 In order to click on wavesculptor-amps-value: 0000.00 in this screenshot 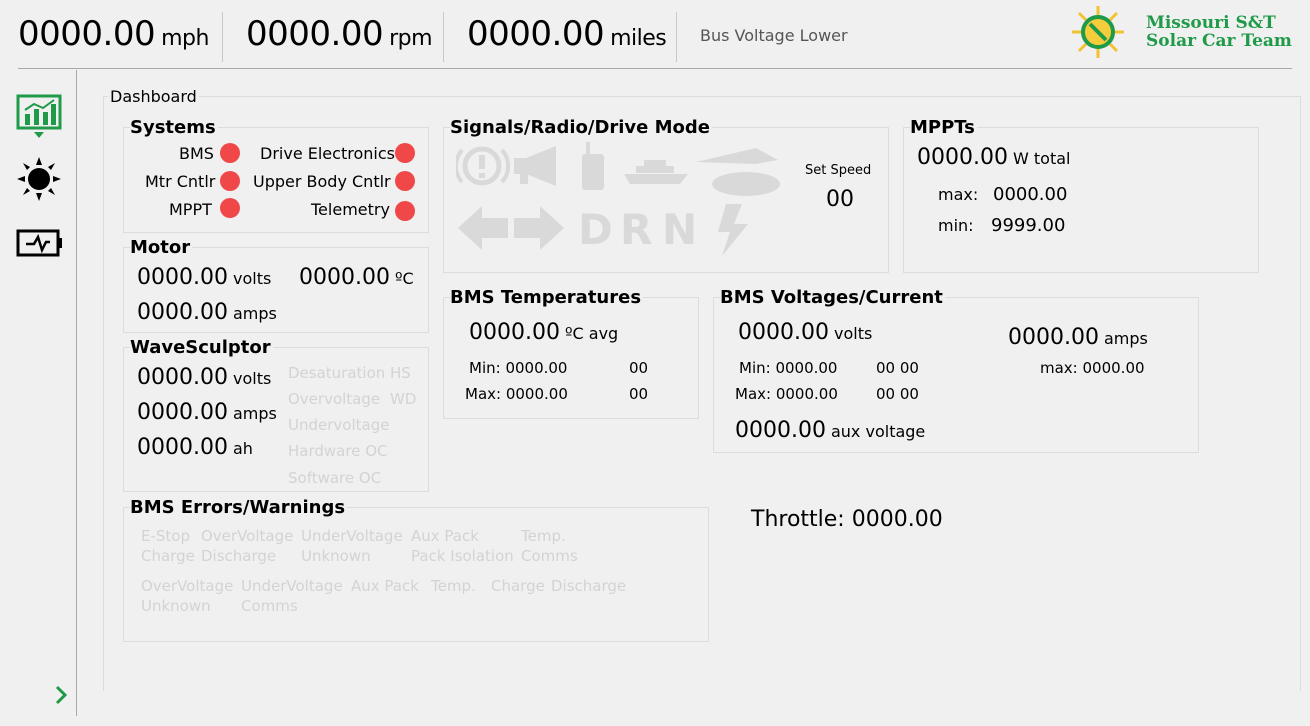, I will do `click(182, 412)`.